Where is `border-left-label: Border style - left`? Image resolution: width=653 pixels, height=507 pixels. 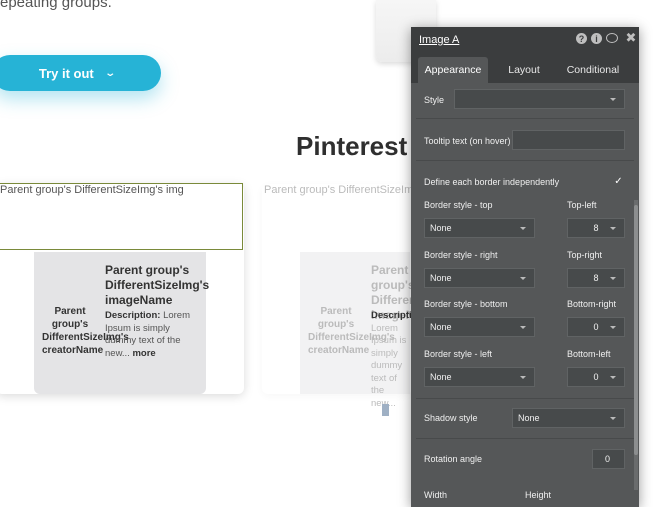 border-left-label: Border style - left is located at coordinates (458, 354).